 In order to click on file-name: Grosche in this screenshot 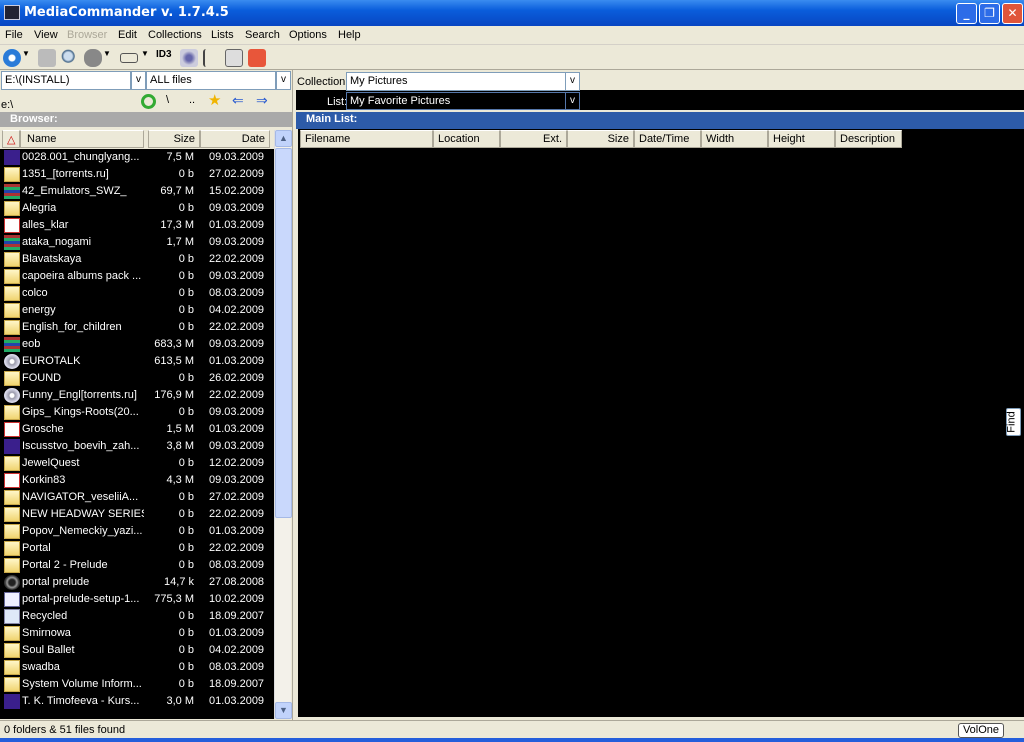, I will do `click(43, 429)`.